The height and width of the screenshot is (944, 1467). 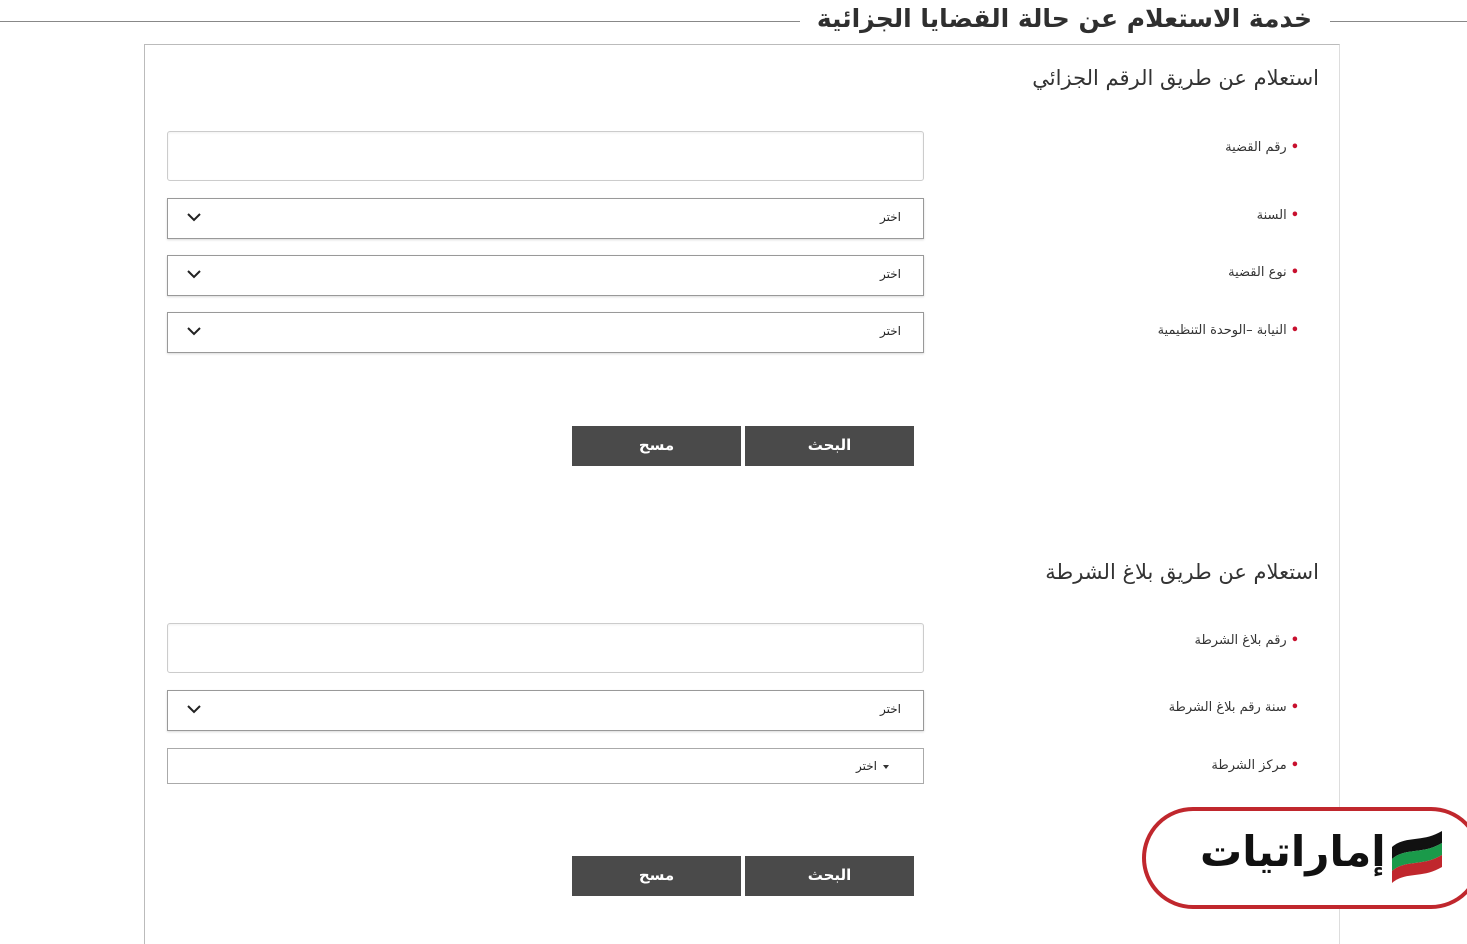 I want to click on watermark-text: إماراتيات, so click(x=1293, y=851).